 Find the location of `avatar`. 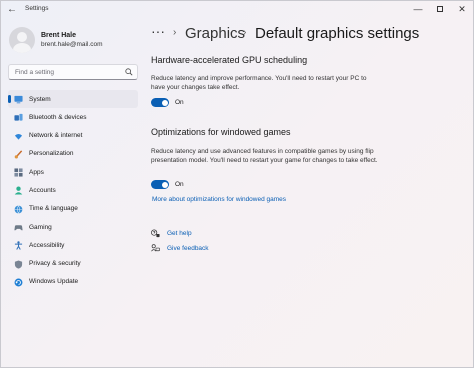

avatar is located at coordinates (22, 40).